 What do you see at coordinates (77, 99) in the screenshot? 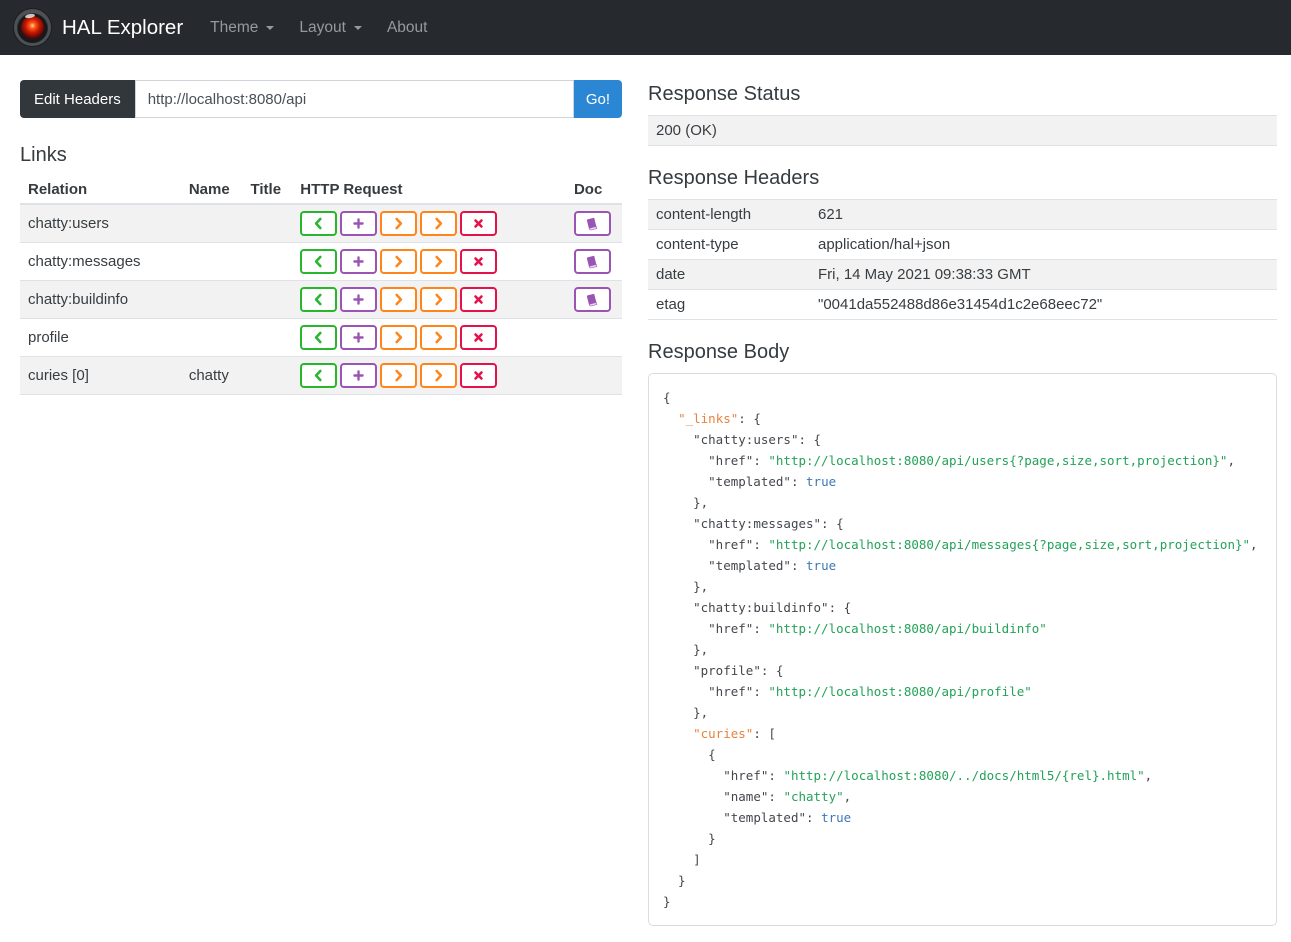
I see `edit-headers-button: Edit Headers` at bounding box center [77, 99].